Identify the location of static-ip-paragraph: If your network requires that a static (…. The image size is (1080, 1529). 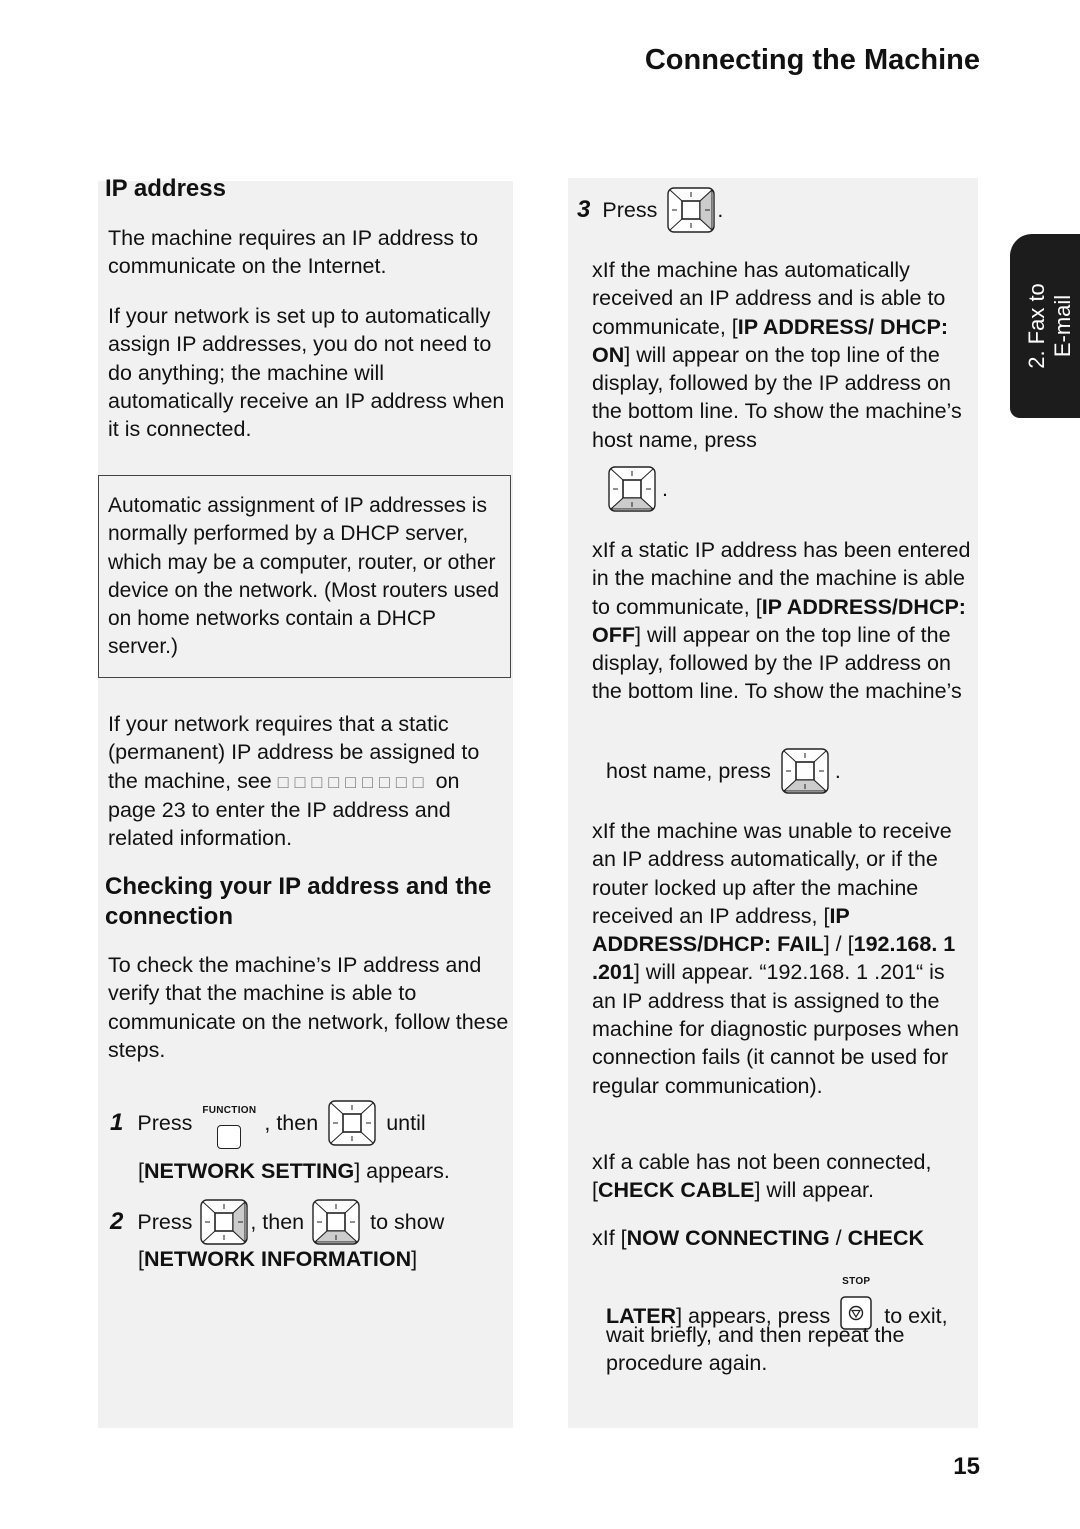
(294, 781).